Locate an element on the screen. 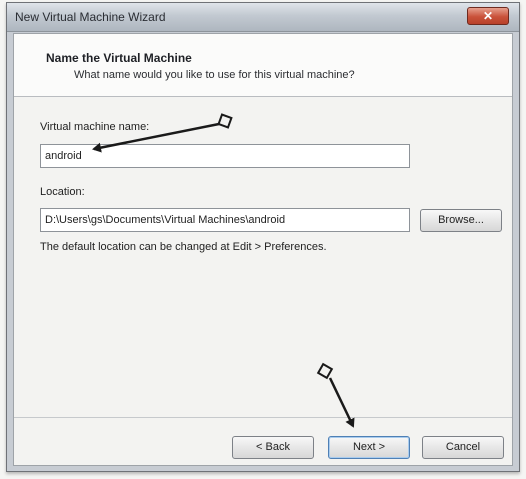  page-title: Name the Virtual Machine is located at coordinates (119, 58).